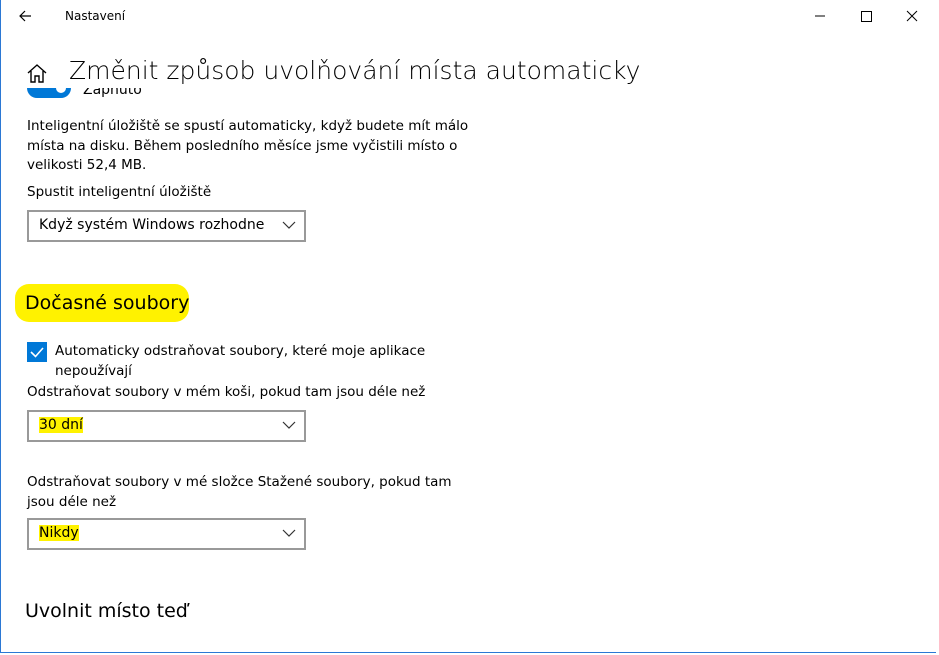 The width and height of the screenshot is (939, 655). I want to click on dropdown-value: 30 dní, so click(61, 425).